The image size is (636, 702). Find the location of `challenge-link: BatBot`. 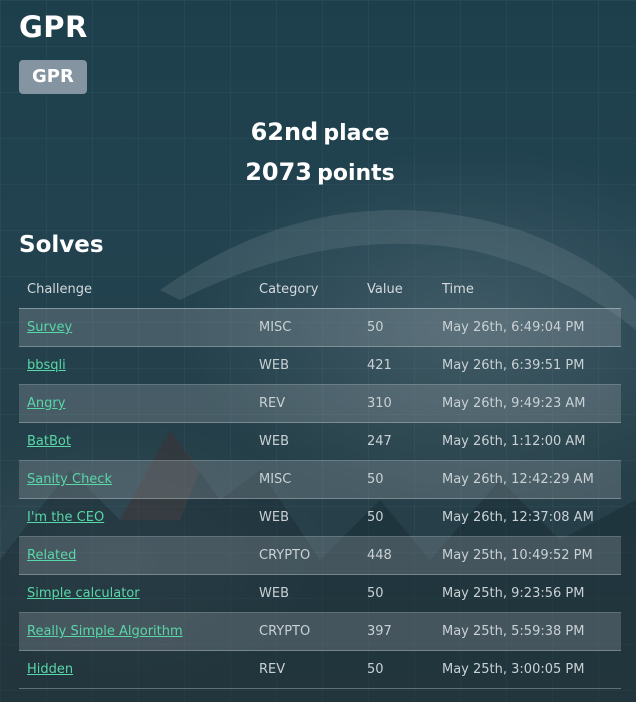

challenge-link: BatBot is located at coordinates (49, 441).